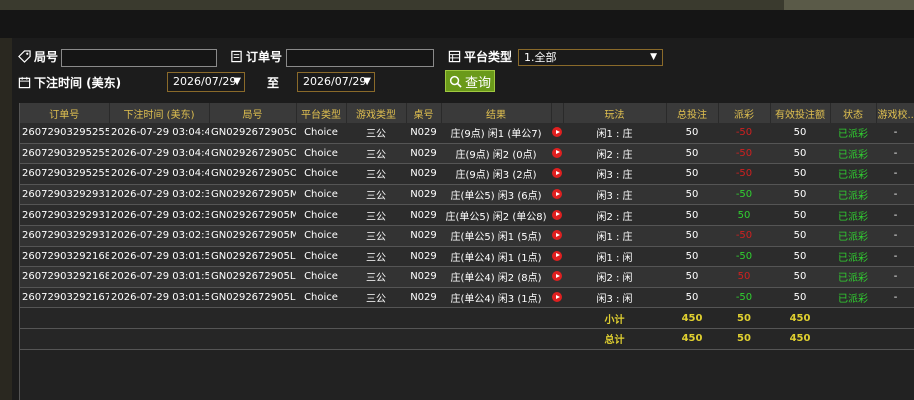 The width and height of the screenshot is (914, 400). I want to click on cell-time: 2026-07-29 03:04:44, so click(159, 154).